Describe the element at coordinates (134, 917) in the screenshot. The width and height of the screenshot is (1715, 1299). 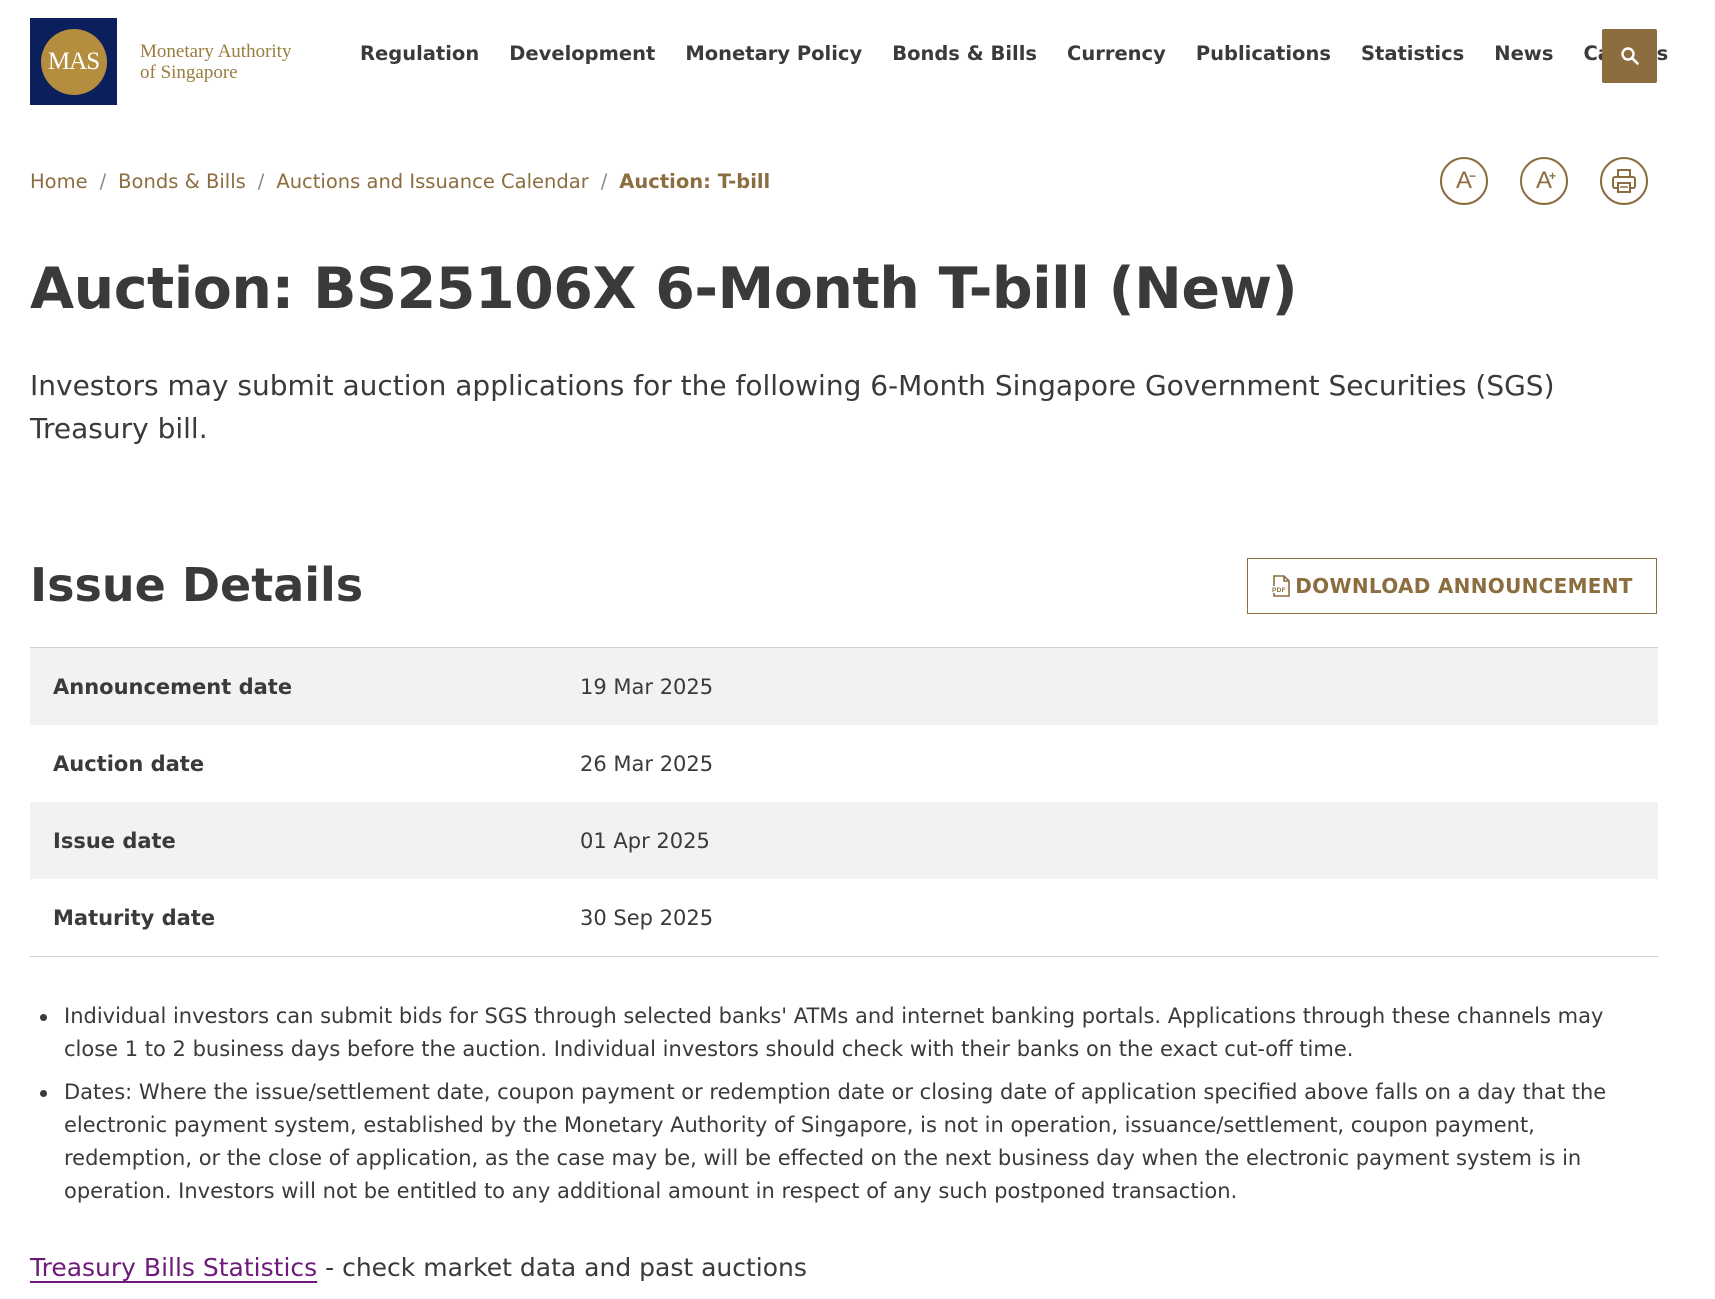
I see `row-label: Maturity date` at that location.